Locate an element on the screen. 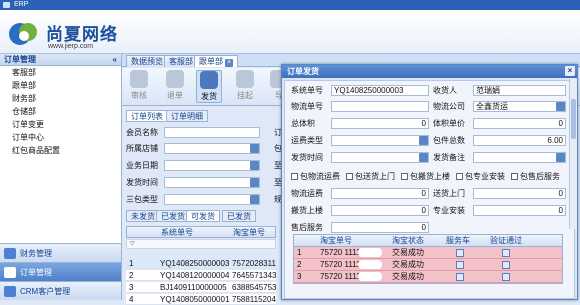 The width and height of the screenshot is (580, 305). store-select is located at coordinates (212, 148).